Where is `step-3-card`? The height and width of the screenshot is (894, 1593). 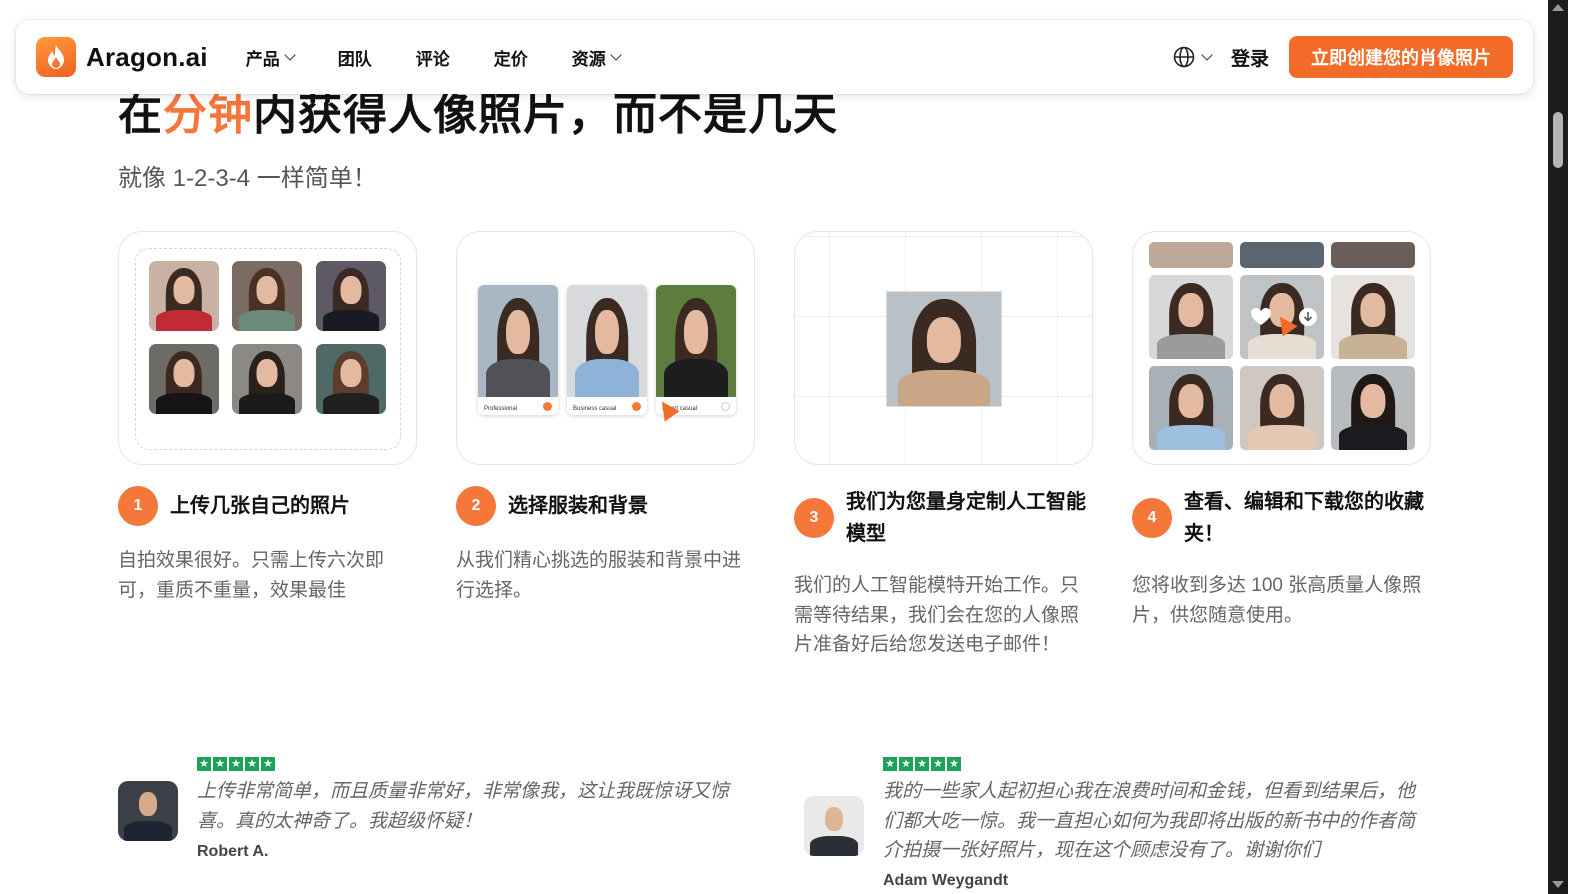 step-3-card is located at coordinates (943, 348).